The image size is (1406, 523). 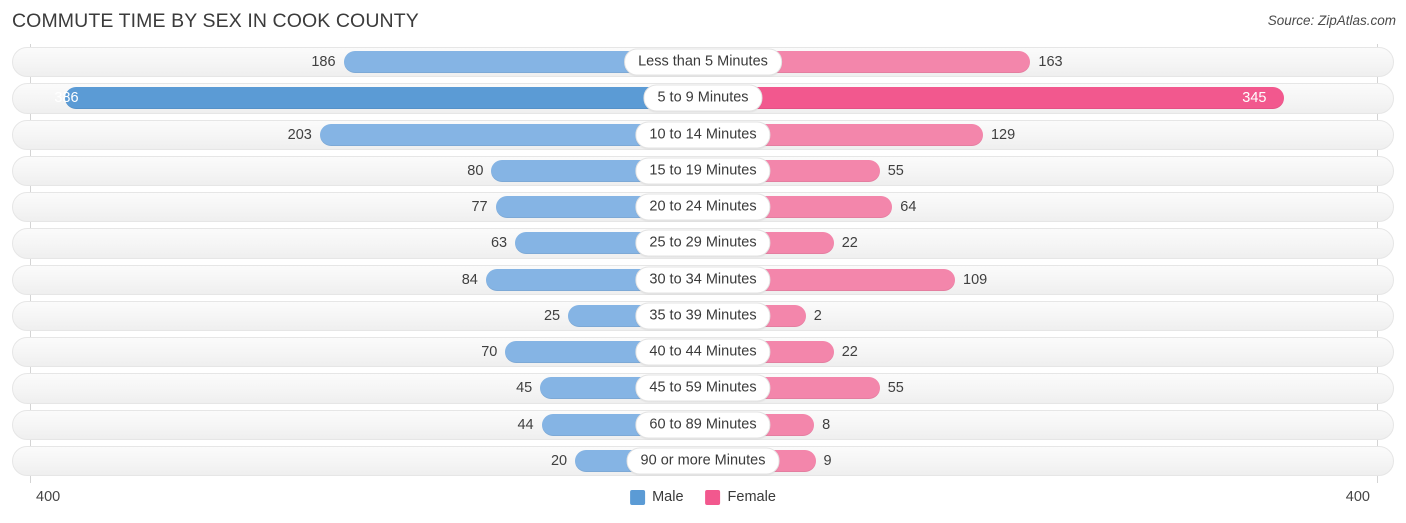 What do you see at coordinates (1254, 98) in the screenshot?
I see `female-value-label: 345` at bounding box center [1254, 98].